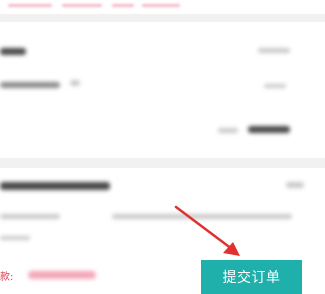 The height and width of the screenshot is (294, 325). I want to click on payment-amount-blurred, so click(62, 275).